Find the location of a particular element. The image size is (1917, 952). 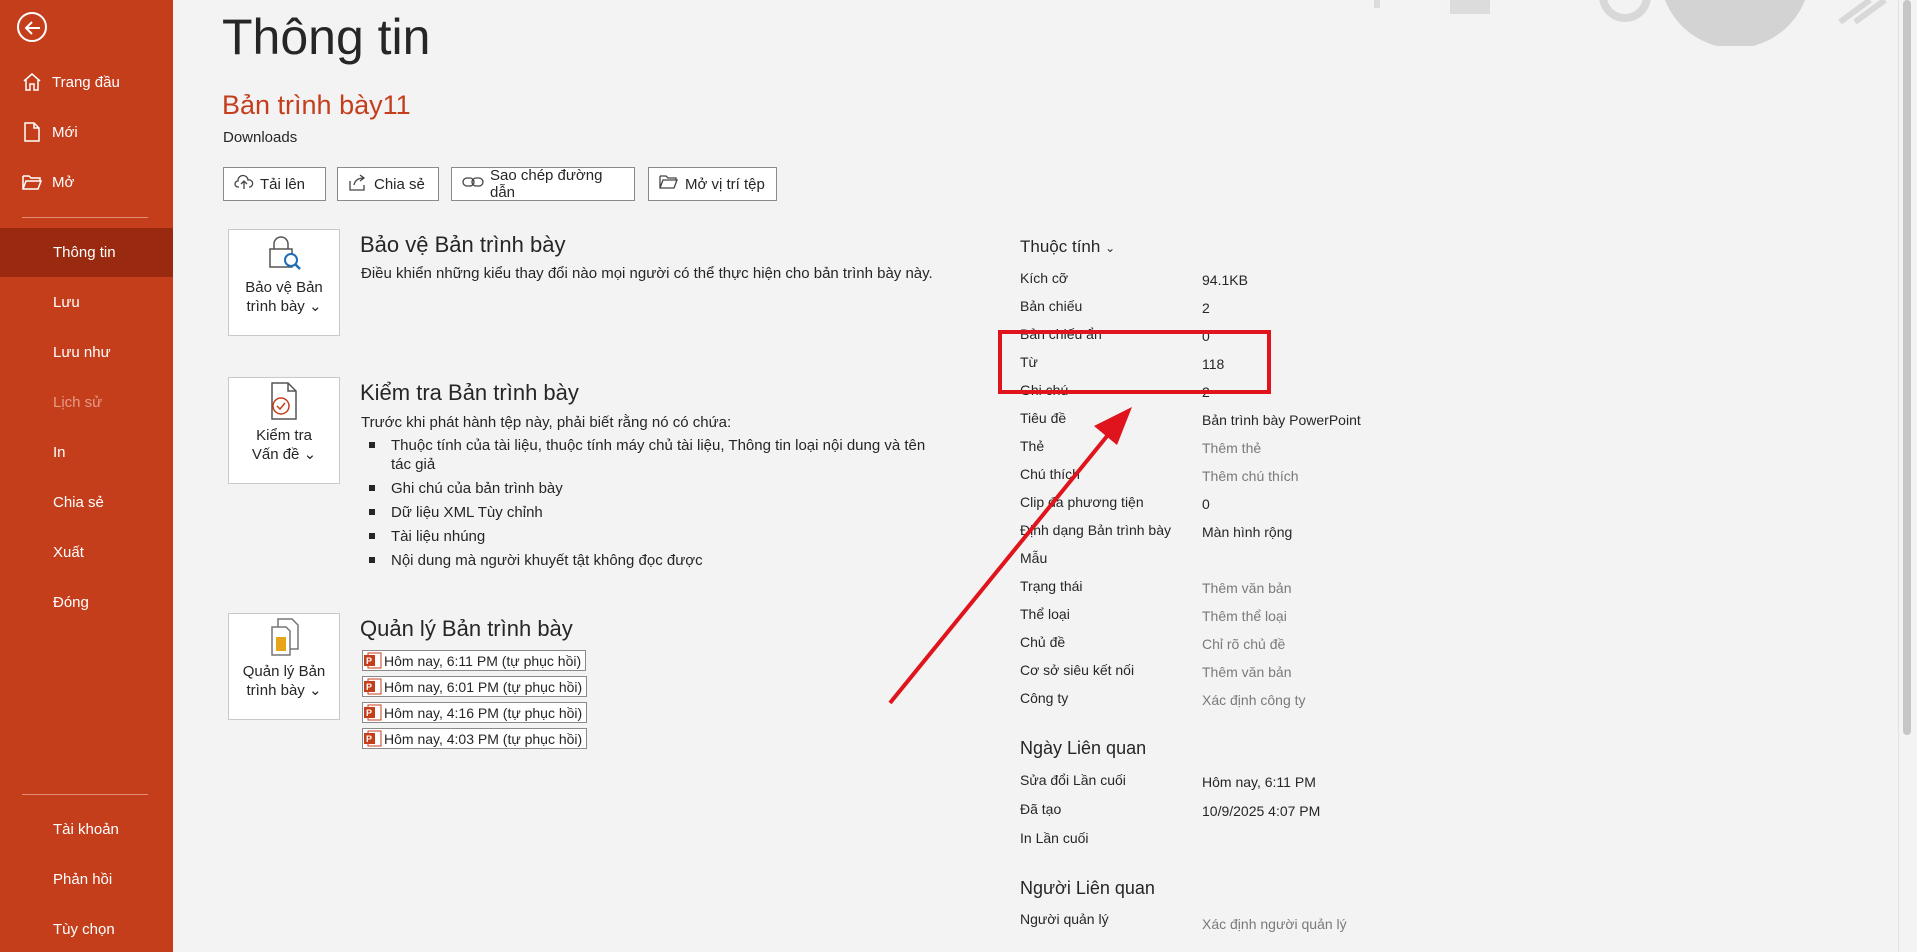

sidebar-item-feedback: Phản hồi is located at coordinates (86, 879).